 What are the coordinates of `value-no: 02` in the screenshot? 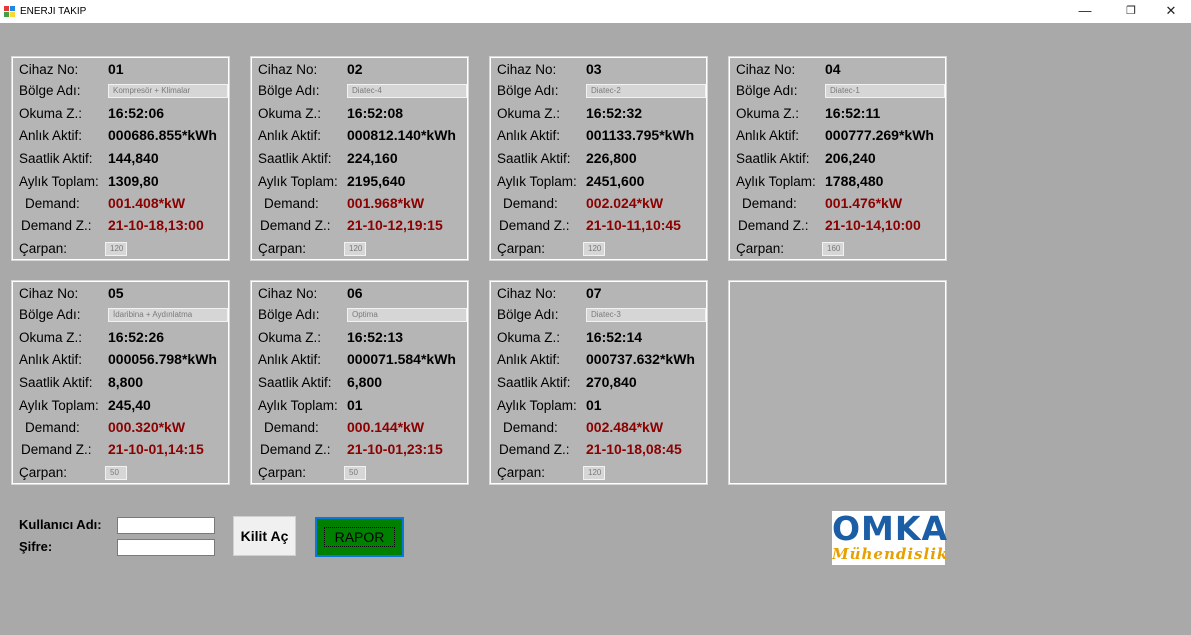 It's located at (355, 69).